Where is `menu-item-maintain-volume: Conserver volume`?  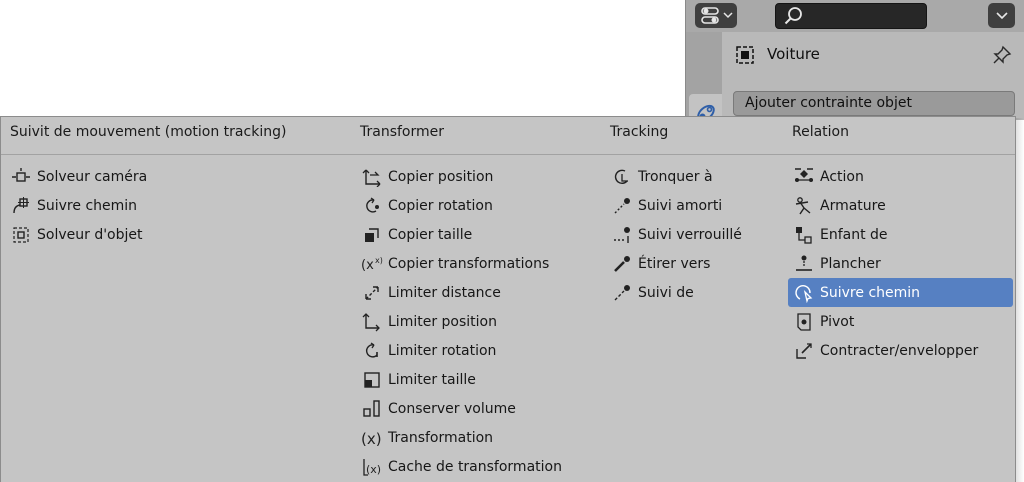
menu-item-maintain-volume: Conserver volume is located at coordinates (484, 408).